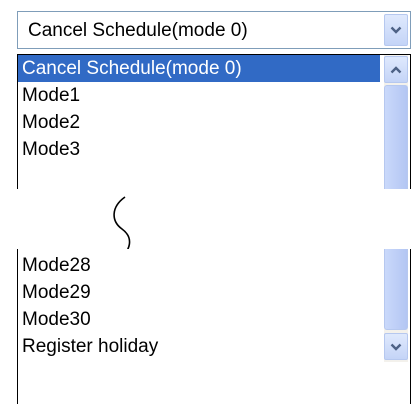  Describe the element at coordinates (199, 122) in the screenshot. I see `option-mode2: Mode2` at that location.